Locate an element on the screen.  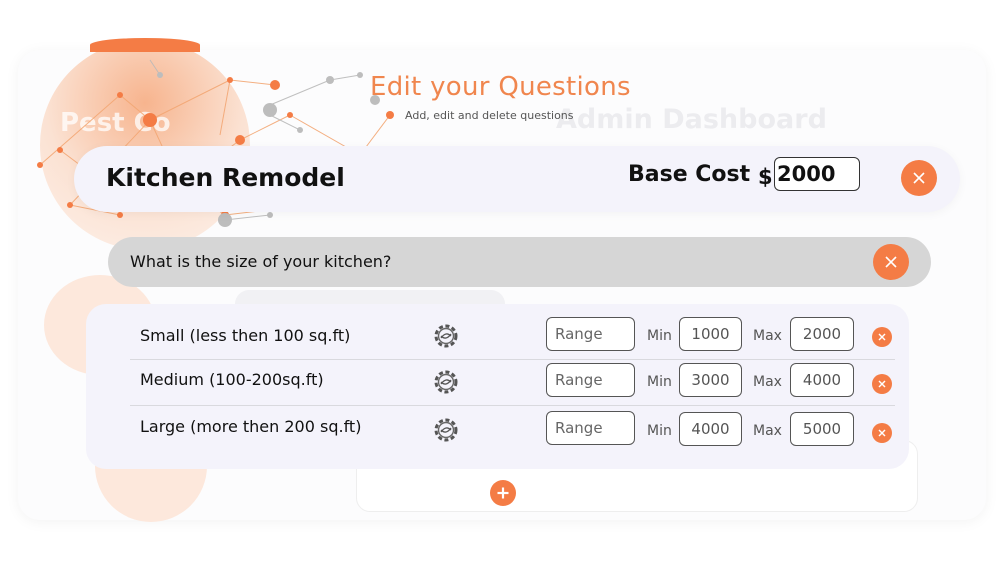
page-title: Edit your Questions is located at coordinates (500, 87).